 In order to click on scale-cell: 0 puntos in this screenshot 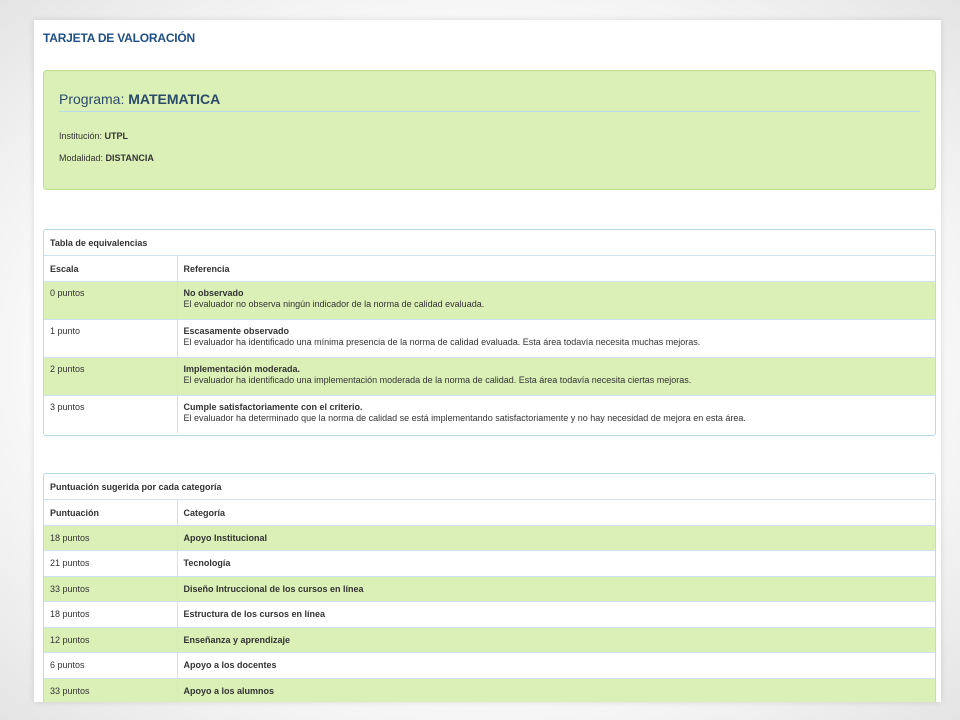, I will do `click(111, 299)`.